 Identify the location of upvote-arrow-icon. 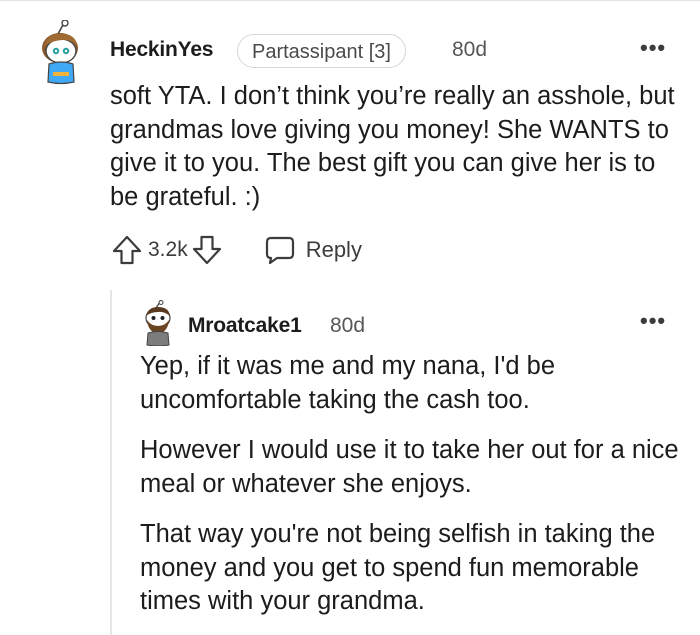
(127, 250).